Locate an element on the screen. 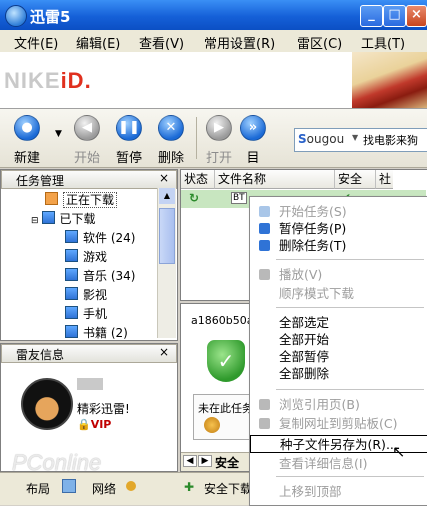  menu-bar: 文件(E) 编辑(E) 查看(V) 常用设置(R) 雷区(C) 工具(T) is located at coordinates (213, 41).